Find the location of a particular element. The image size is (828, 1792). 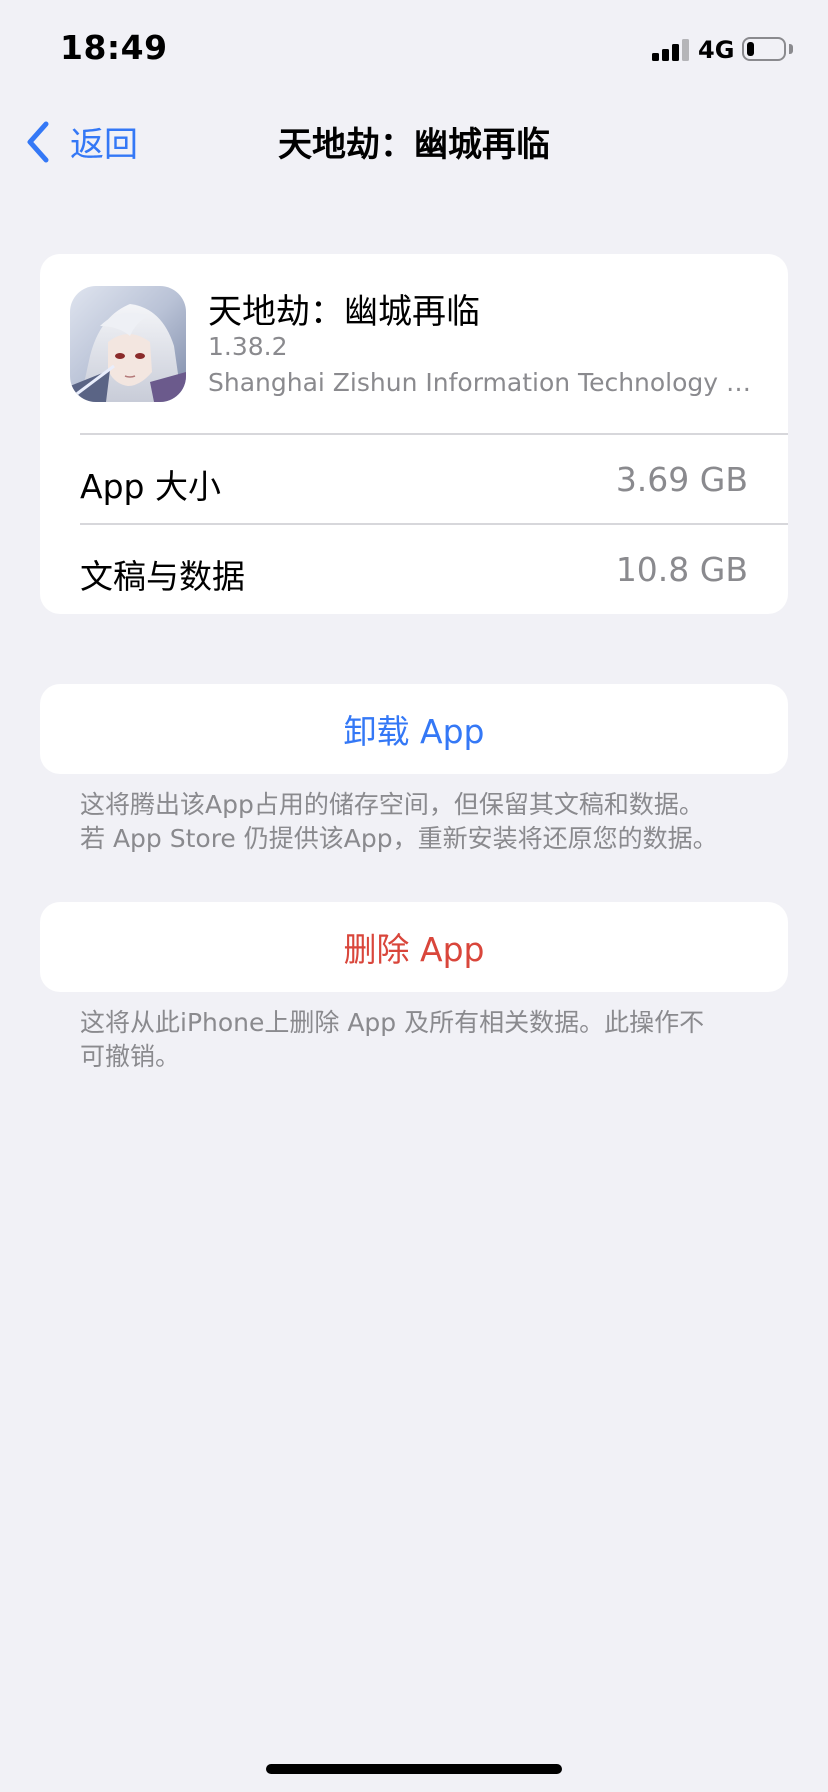

status-time: 18:49 is located at coordinates (114, 47).